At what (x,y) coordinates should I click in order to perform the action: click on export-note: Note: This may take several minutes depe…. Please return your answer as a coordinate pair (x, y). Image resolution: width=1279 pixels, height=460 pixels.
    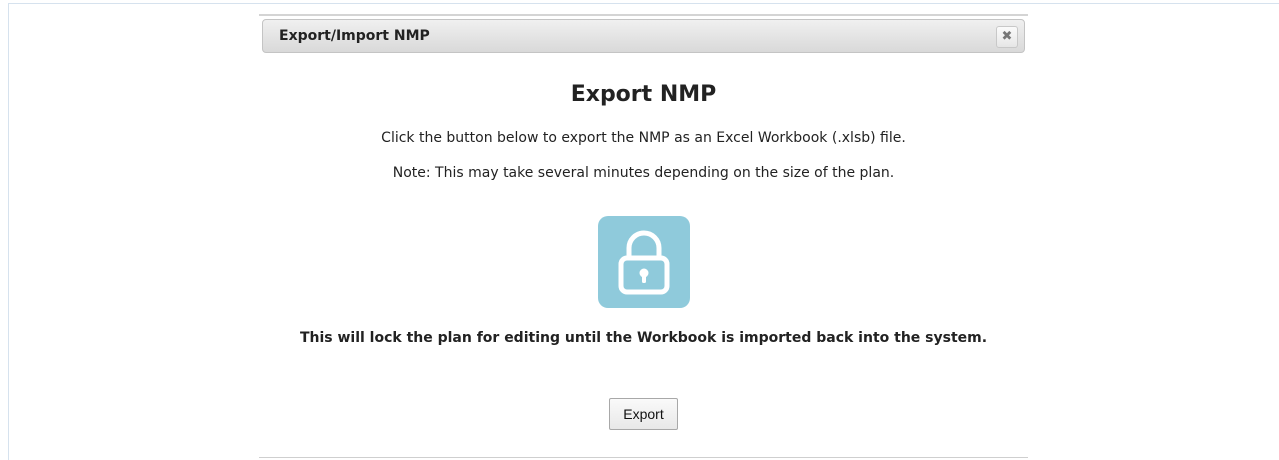
    Looking at the image, I should click on (643, 173).